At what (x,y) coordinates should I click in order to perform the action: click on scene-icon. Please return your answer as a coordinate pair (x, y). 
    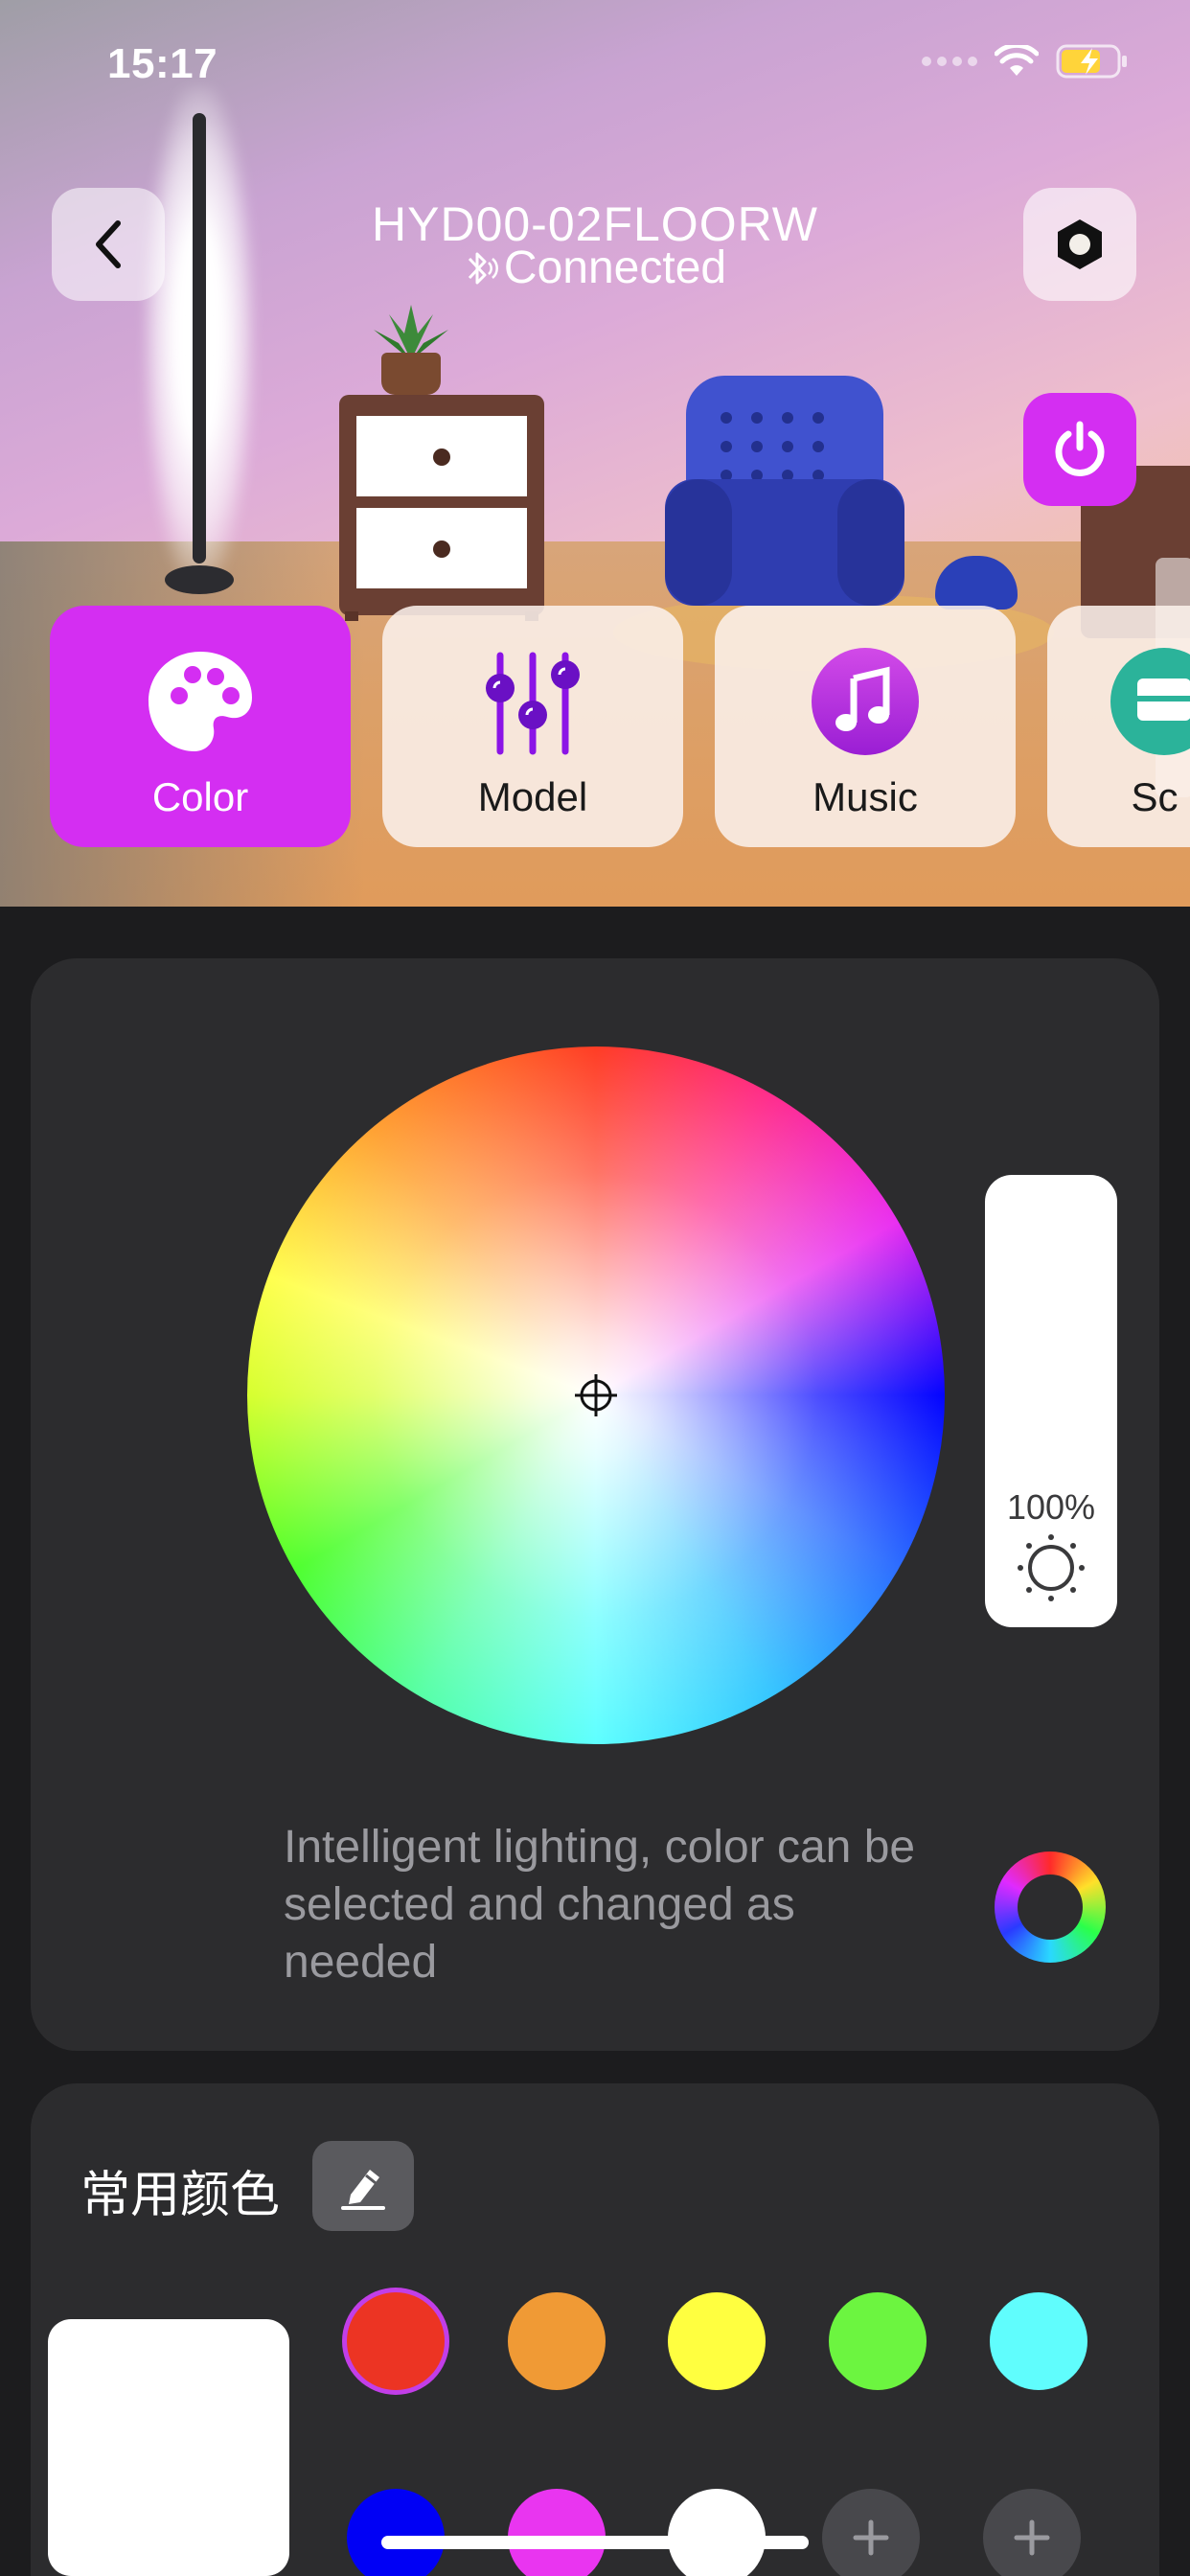
    Looking at the image, I should click on (1149, 701).